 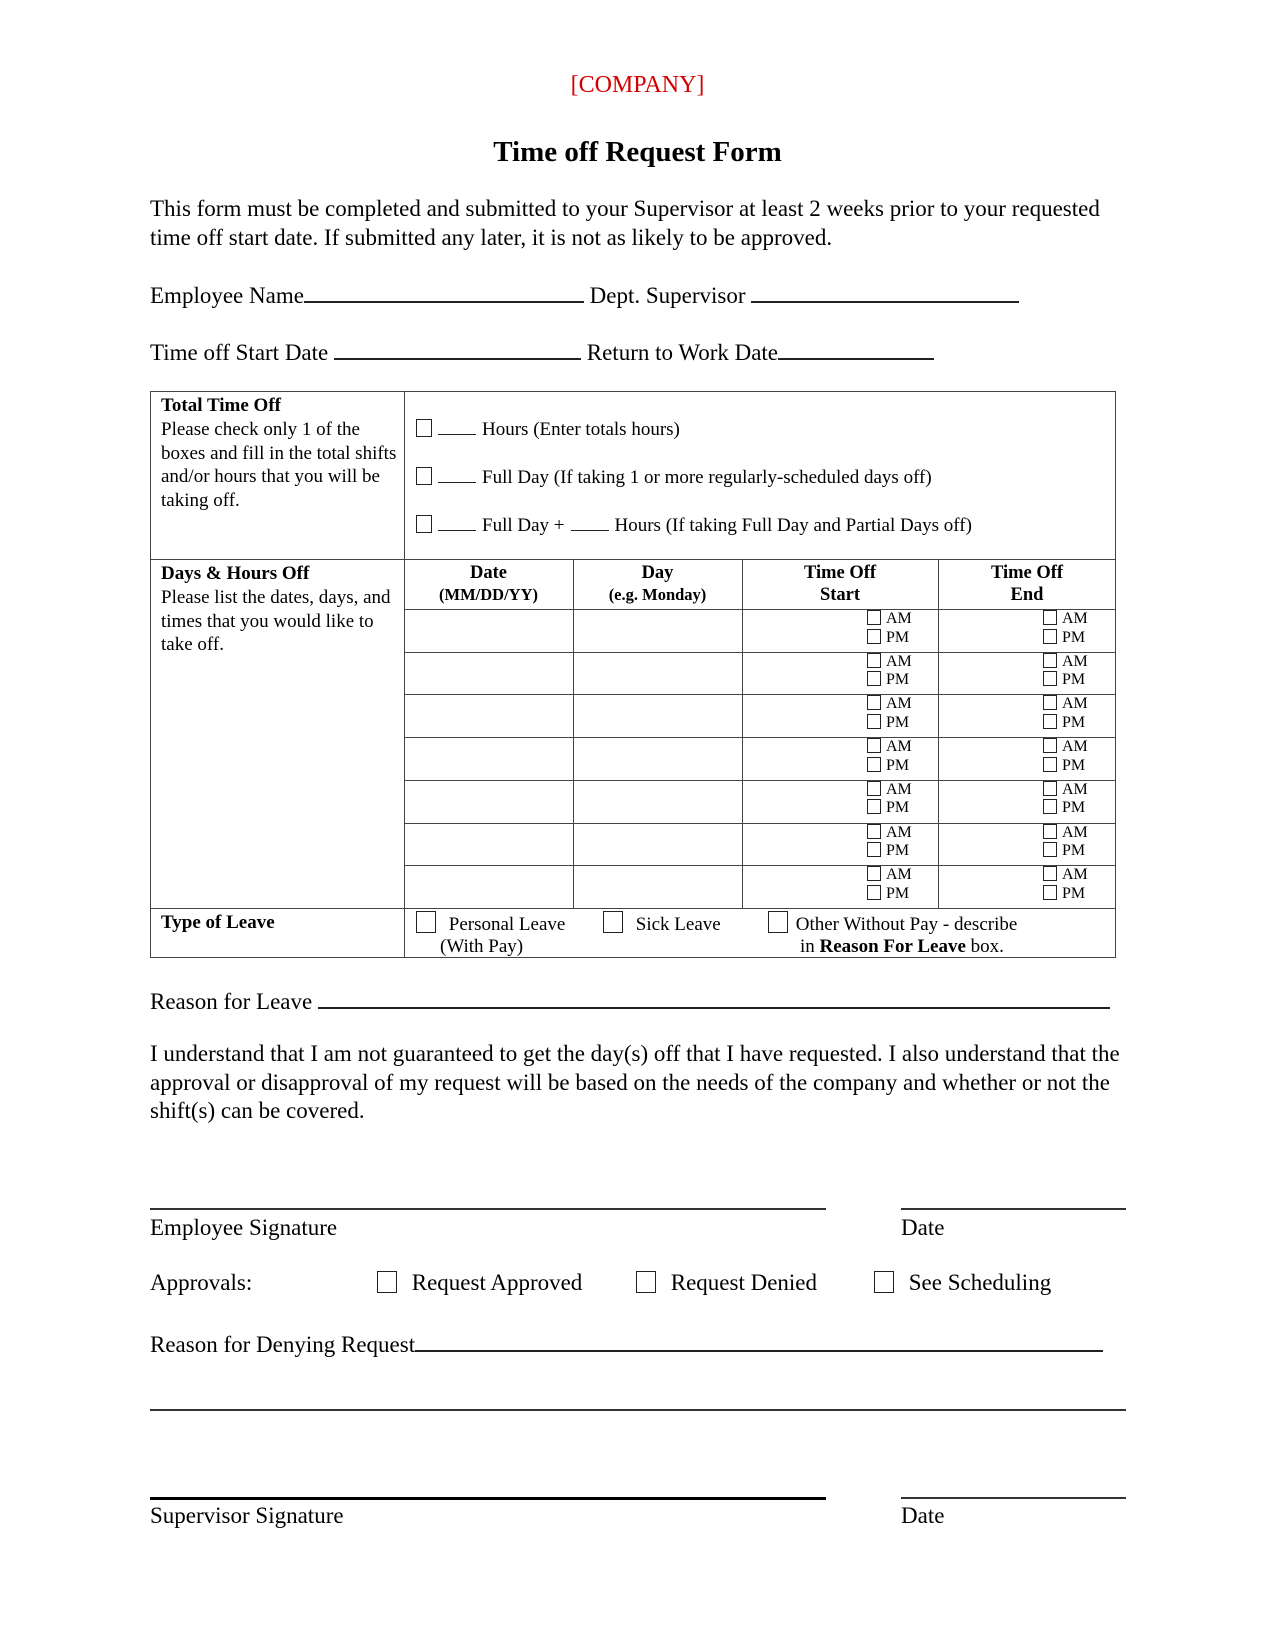 I want to click on supervisor-date-field, so click(x=1013, y=1498).